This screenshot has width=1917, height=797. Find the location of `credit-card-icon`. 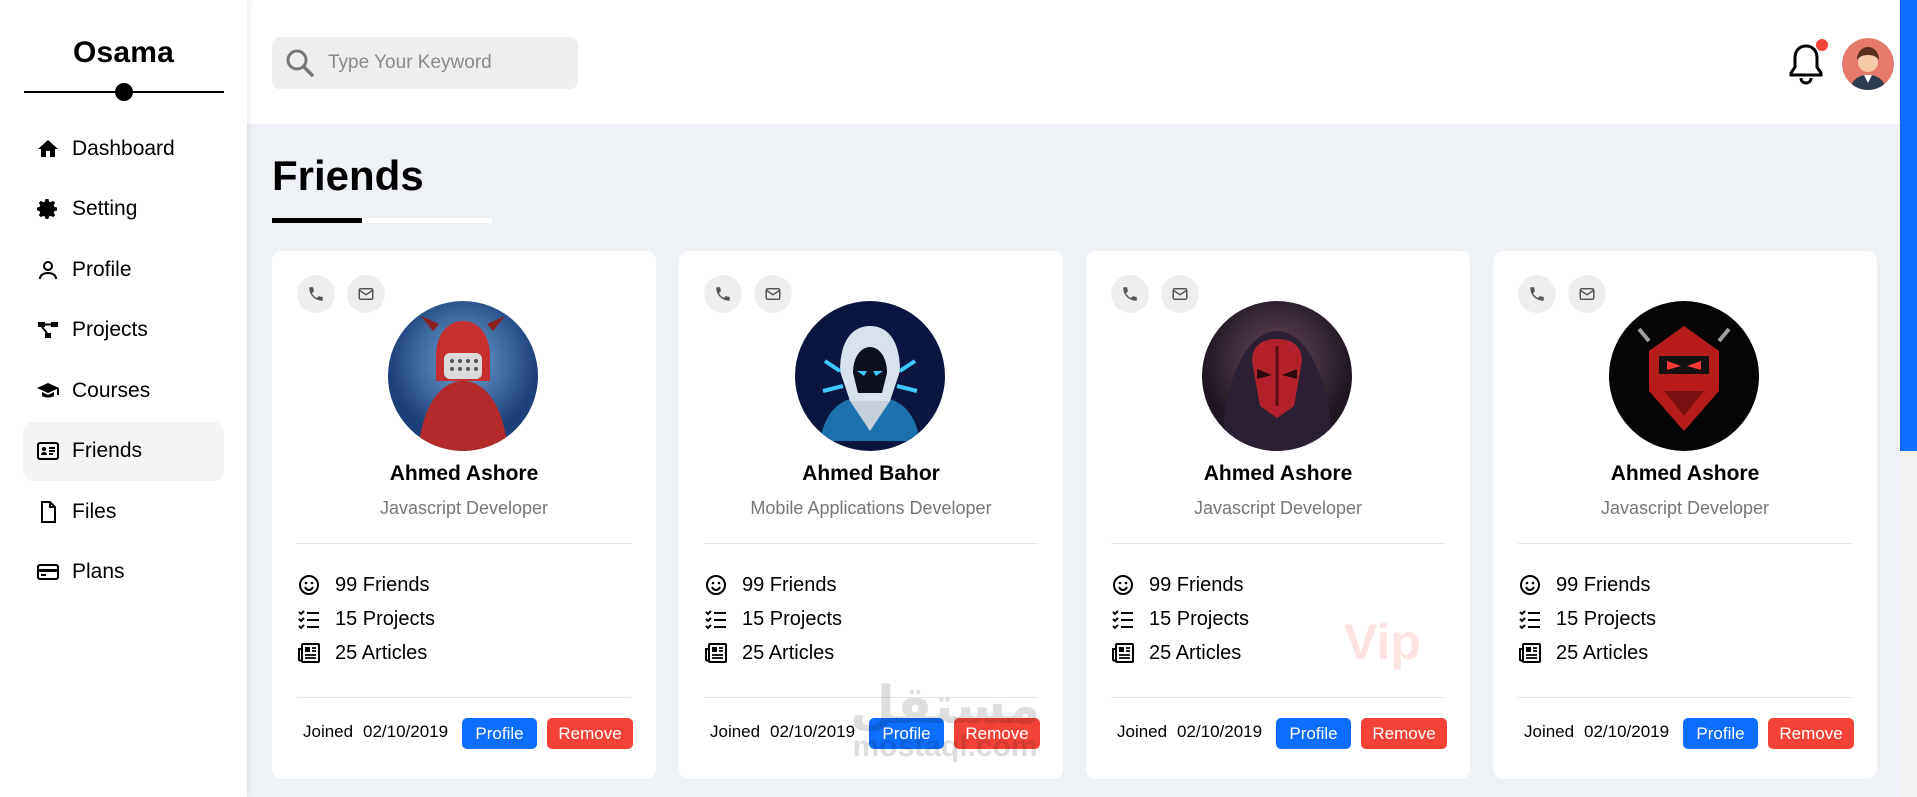

credit-card-icon is located at coordinates (48, 572).